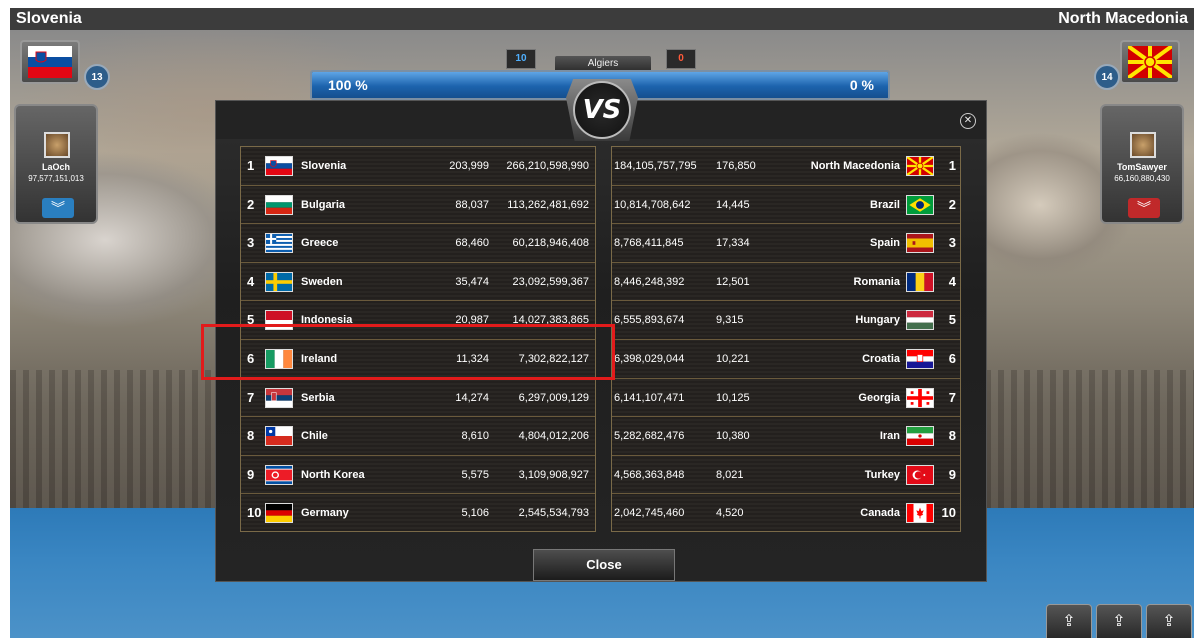 The image size is (1200, 638). I want to click on left-player-name: LaOch, so click(55, 167).